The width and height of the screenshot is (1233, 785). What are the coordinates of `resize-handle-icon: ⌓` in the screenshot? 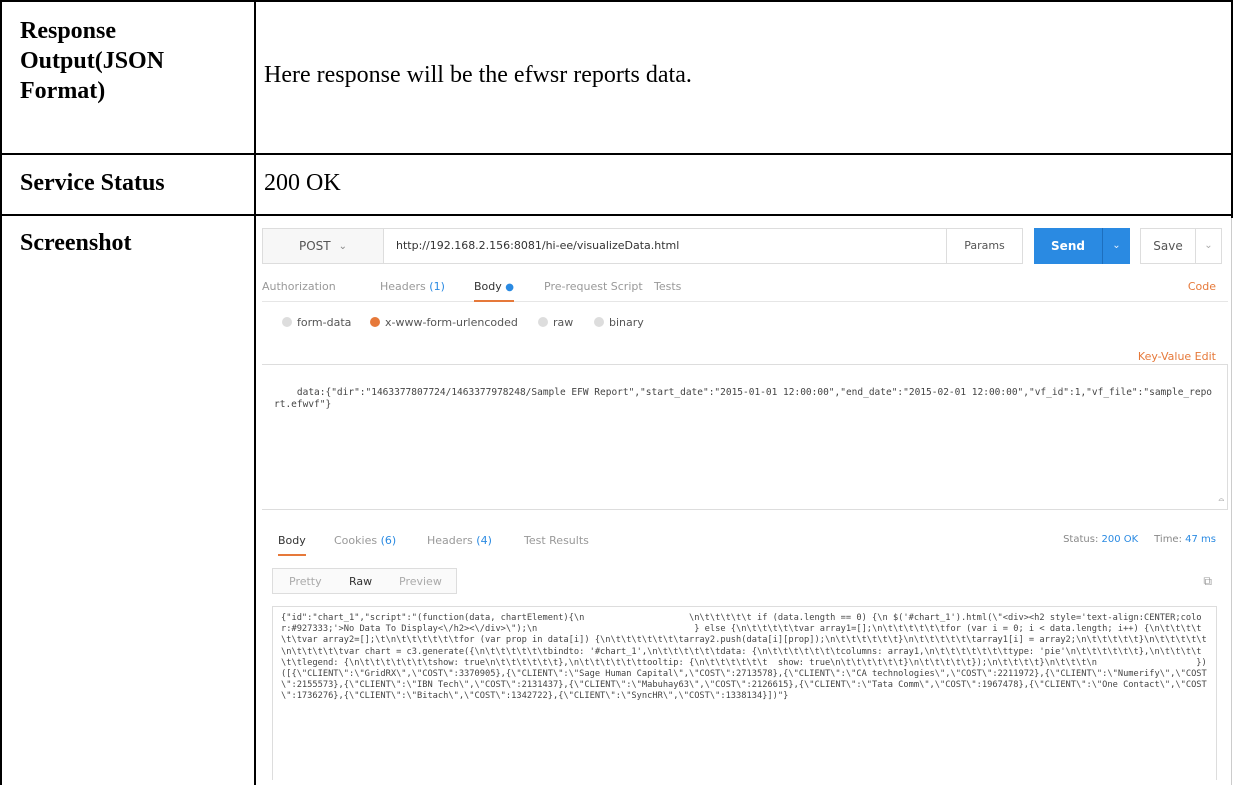 It's located at (1221, 501).